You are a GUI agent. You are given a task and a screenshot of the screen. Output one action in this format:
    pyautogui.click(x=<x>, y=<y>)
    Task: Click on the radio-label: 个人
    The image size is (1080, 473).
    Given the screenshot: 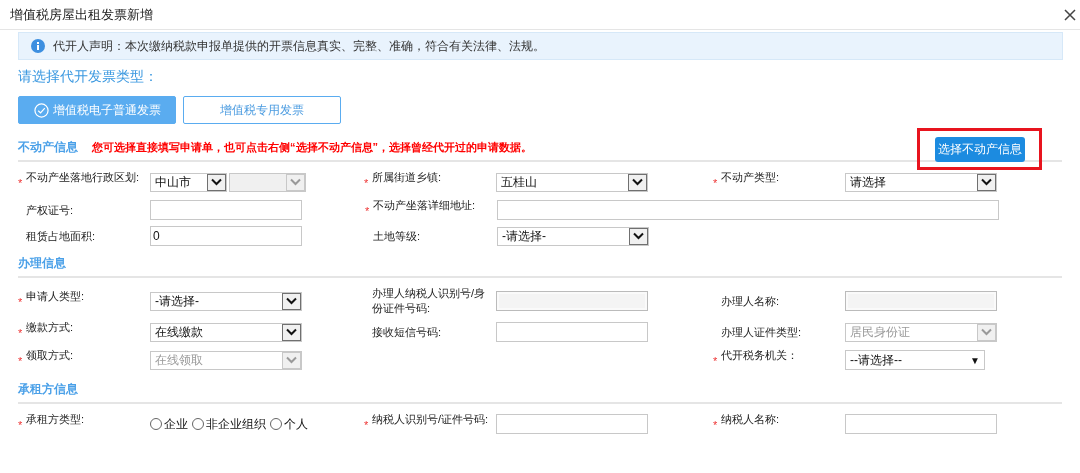 What is the action you would take?
    pyautogui.click(x=296, y=424)
    